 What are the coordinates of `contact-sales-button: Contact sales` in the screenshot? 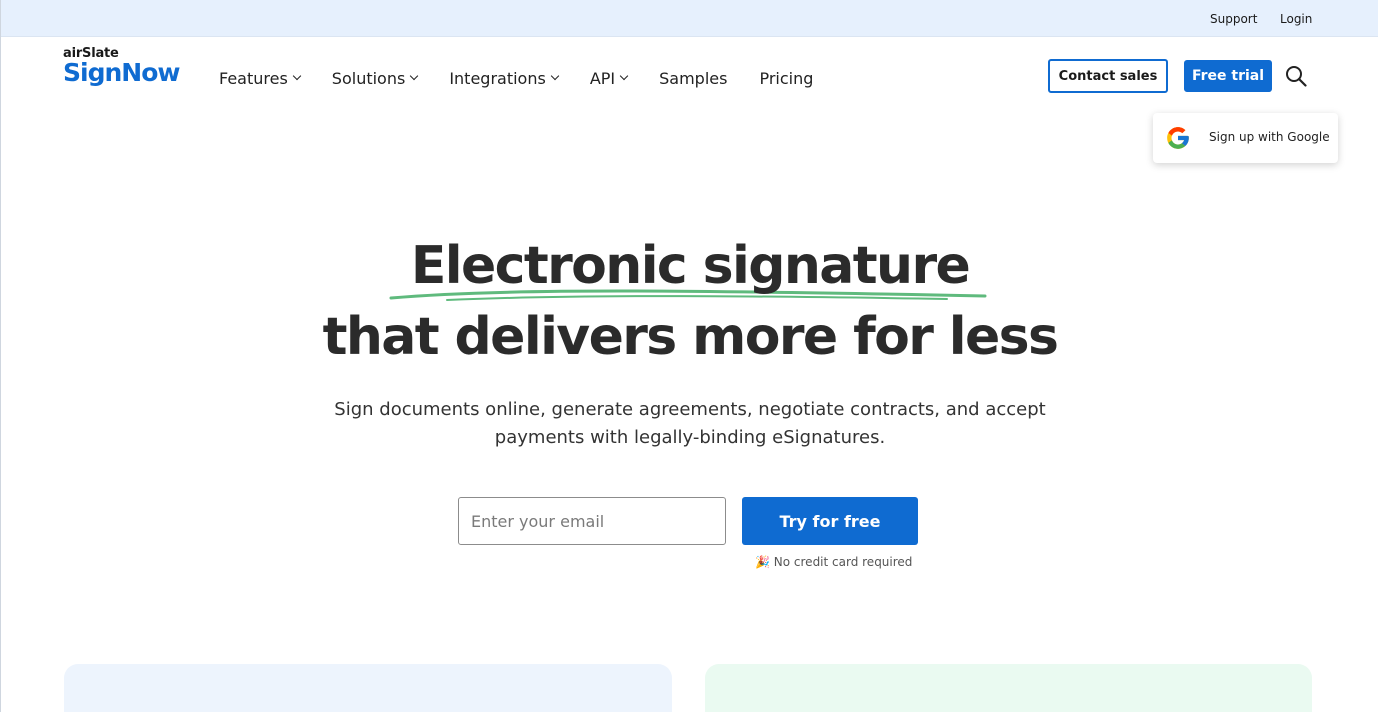 It's located at (1108, 76).